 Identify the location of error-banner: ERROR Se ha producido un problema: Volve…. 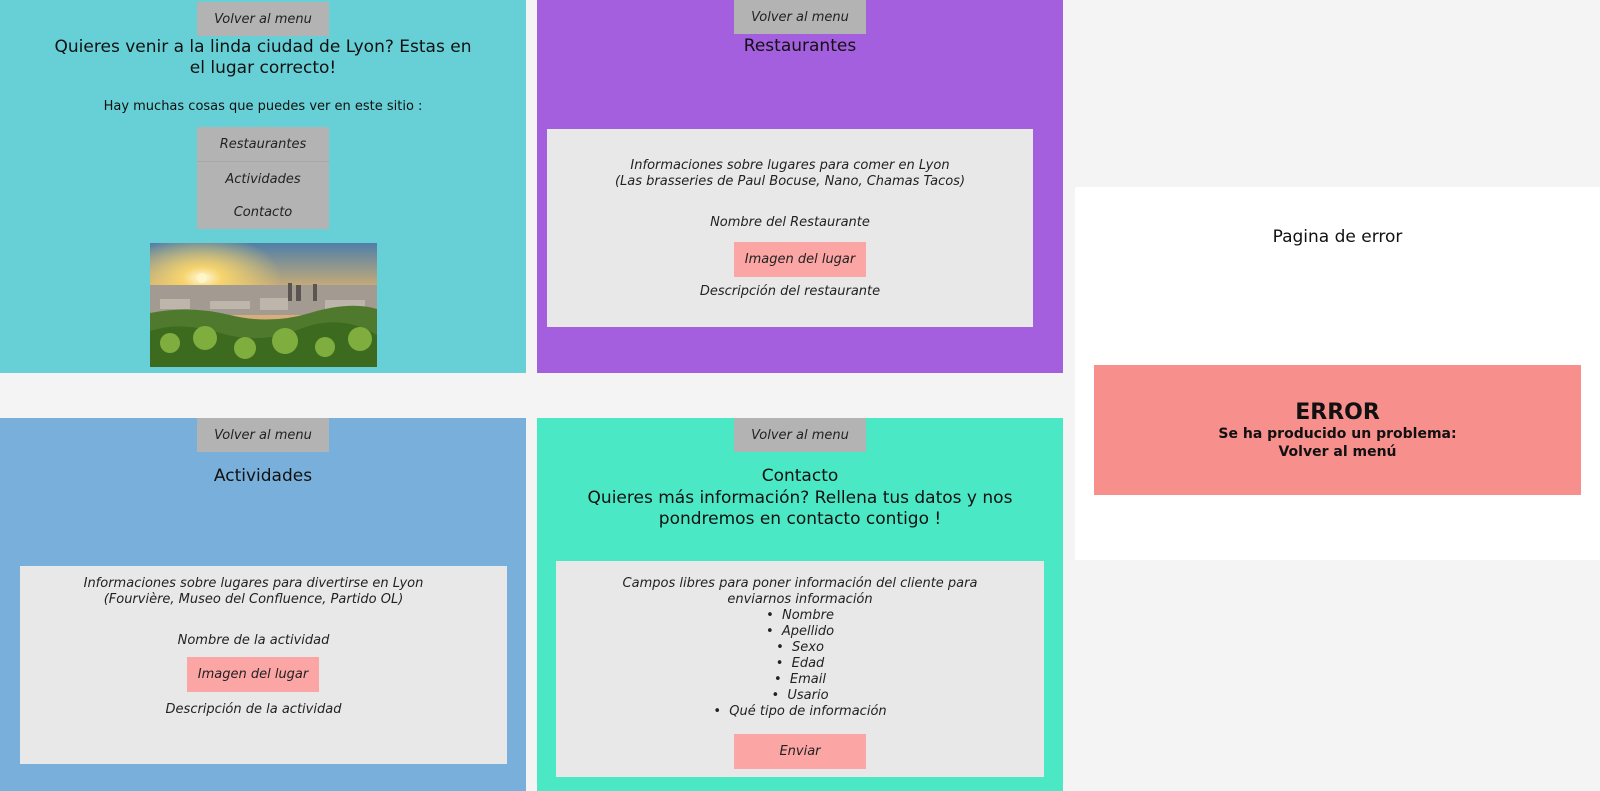
(1337, 430).